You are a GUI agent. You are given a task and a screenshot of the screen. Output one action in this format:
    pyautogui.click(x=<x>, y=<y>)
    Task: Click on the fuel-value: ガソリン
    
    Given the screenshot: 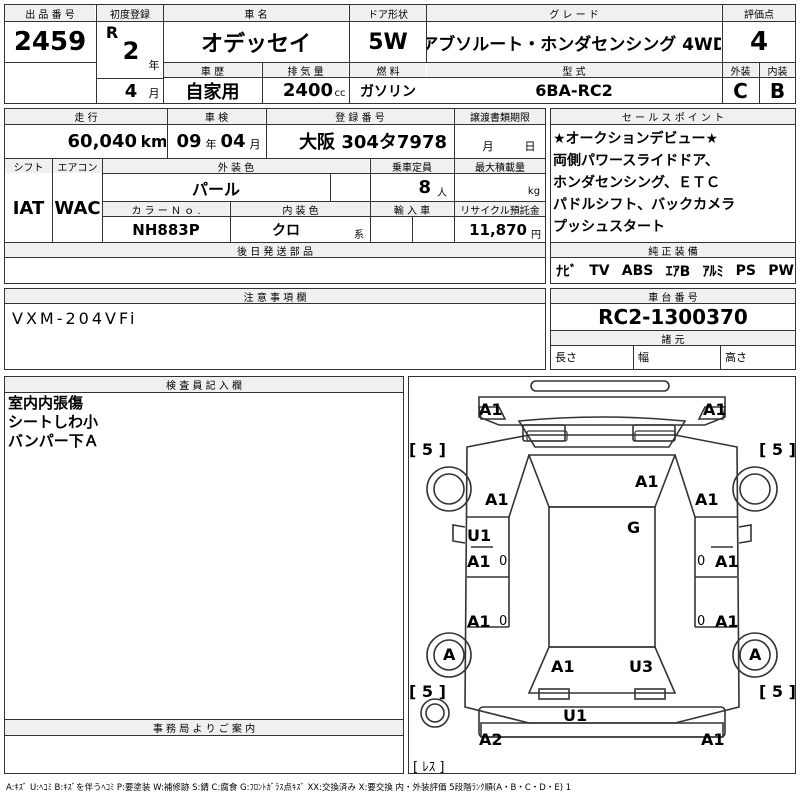 What is the action you would take?
    pyautogui.click(x=388, y=91)
    